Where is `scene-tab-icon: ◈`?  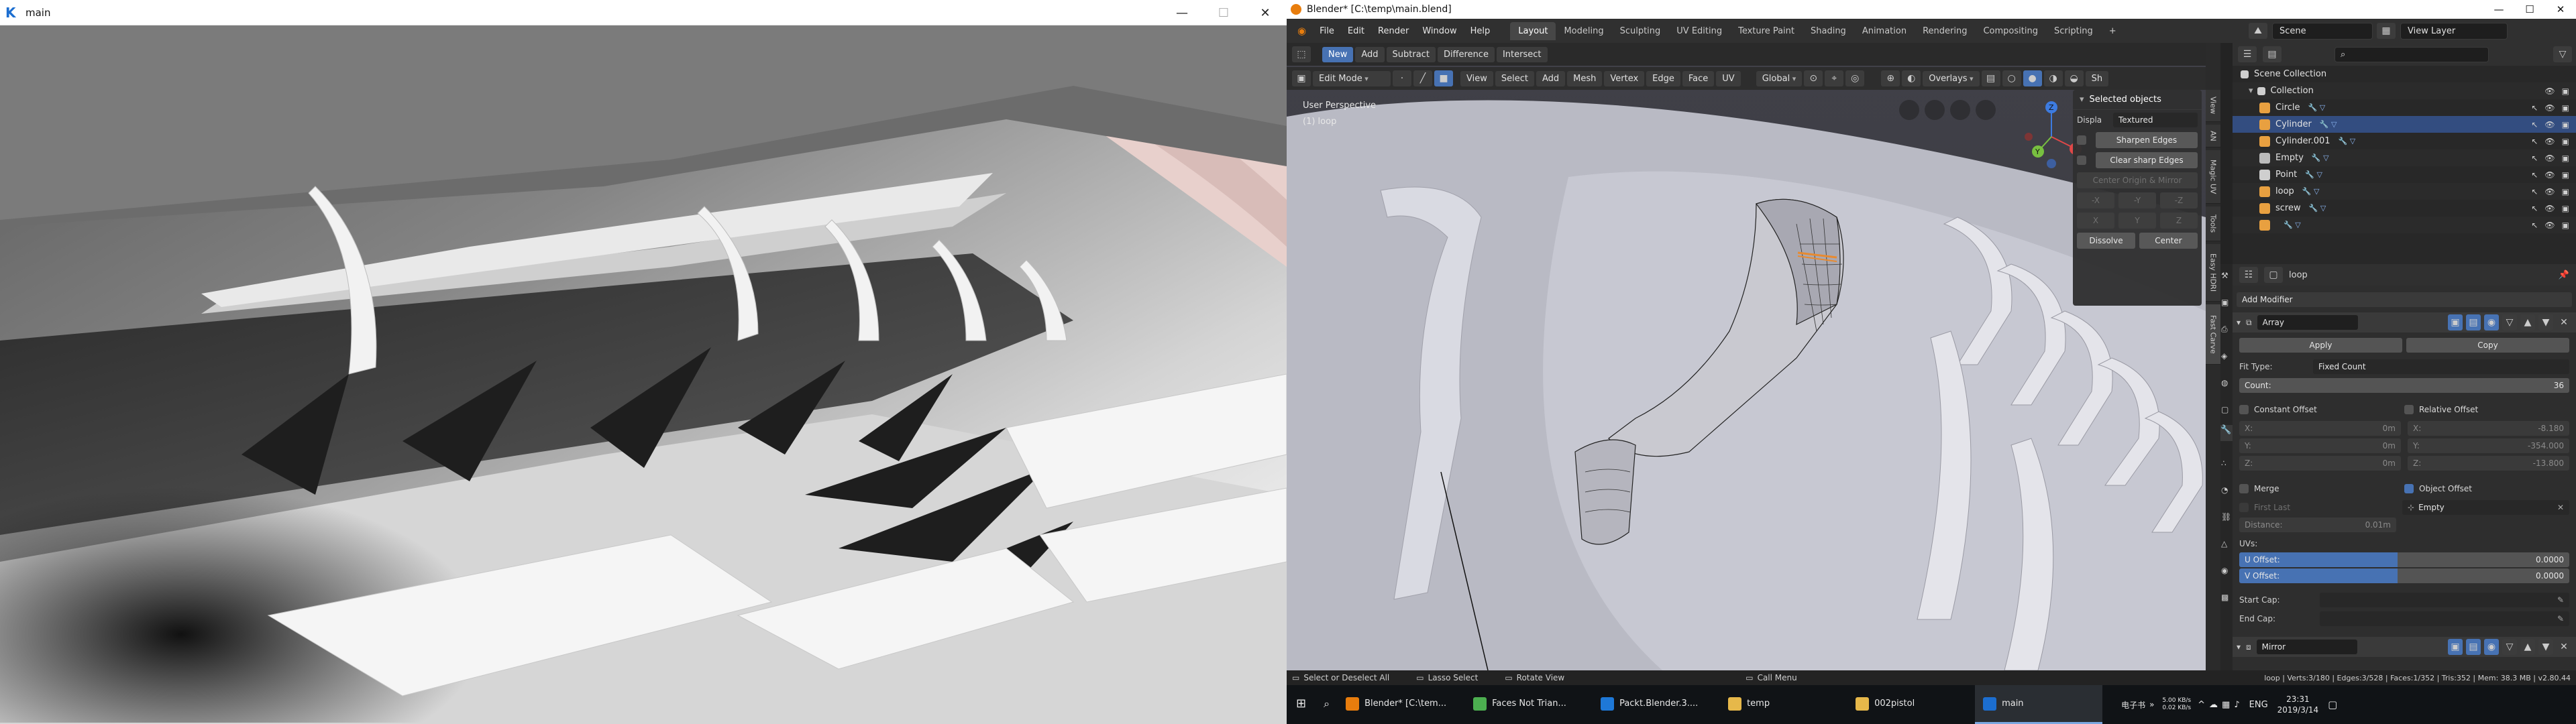 scene-tab-icon: ◈ is located at coordinates (2226, 356).